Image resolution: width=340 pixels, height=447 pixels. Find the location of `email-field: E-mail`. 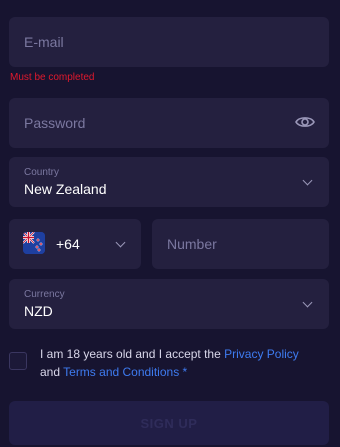

email-field: E-mail is located at coordinates (169, 42).